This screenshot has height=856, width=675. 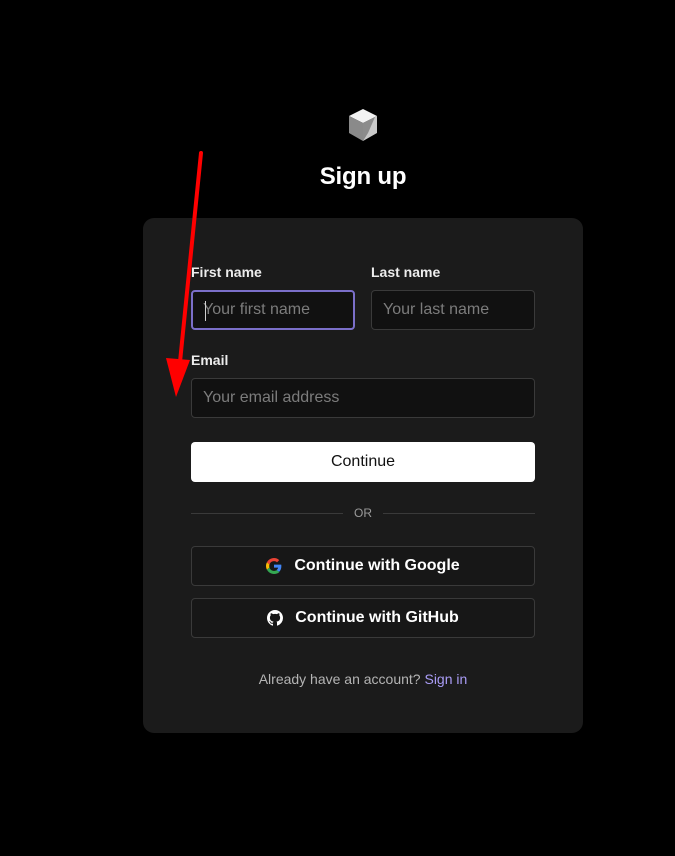 I want to click on email-input, so click(x=363, y=398).